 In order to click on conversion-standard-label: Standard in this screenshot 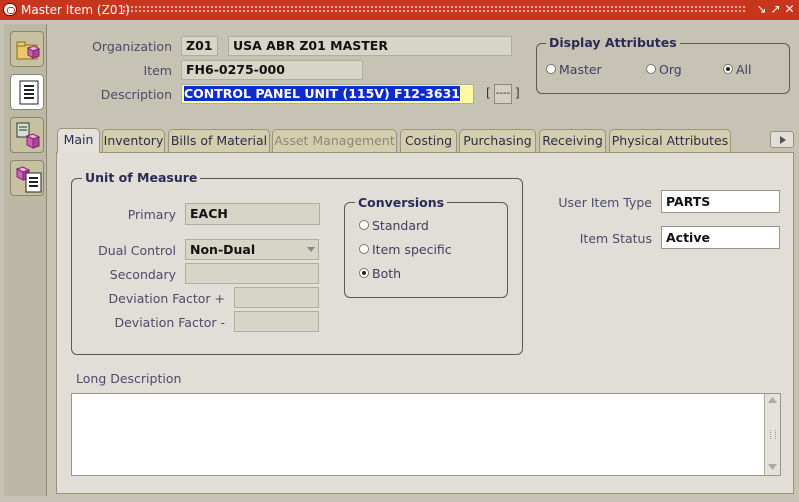, I will do `click(400, 225)`.